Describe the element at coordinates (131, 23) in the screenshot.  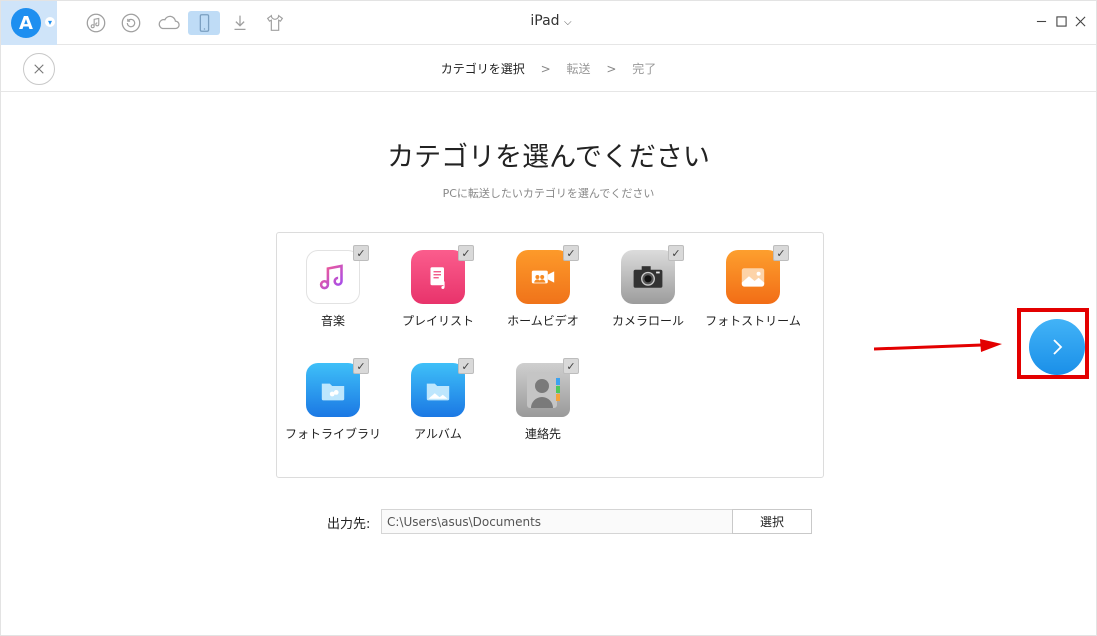
I see `restore-icon` at that location.